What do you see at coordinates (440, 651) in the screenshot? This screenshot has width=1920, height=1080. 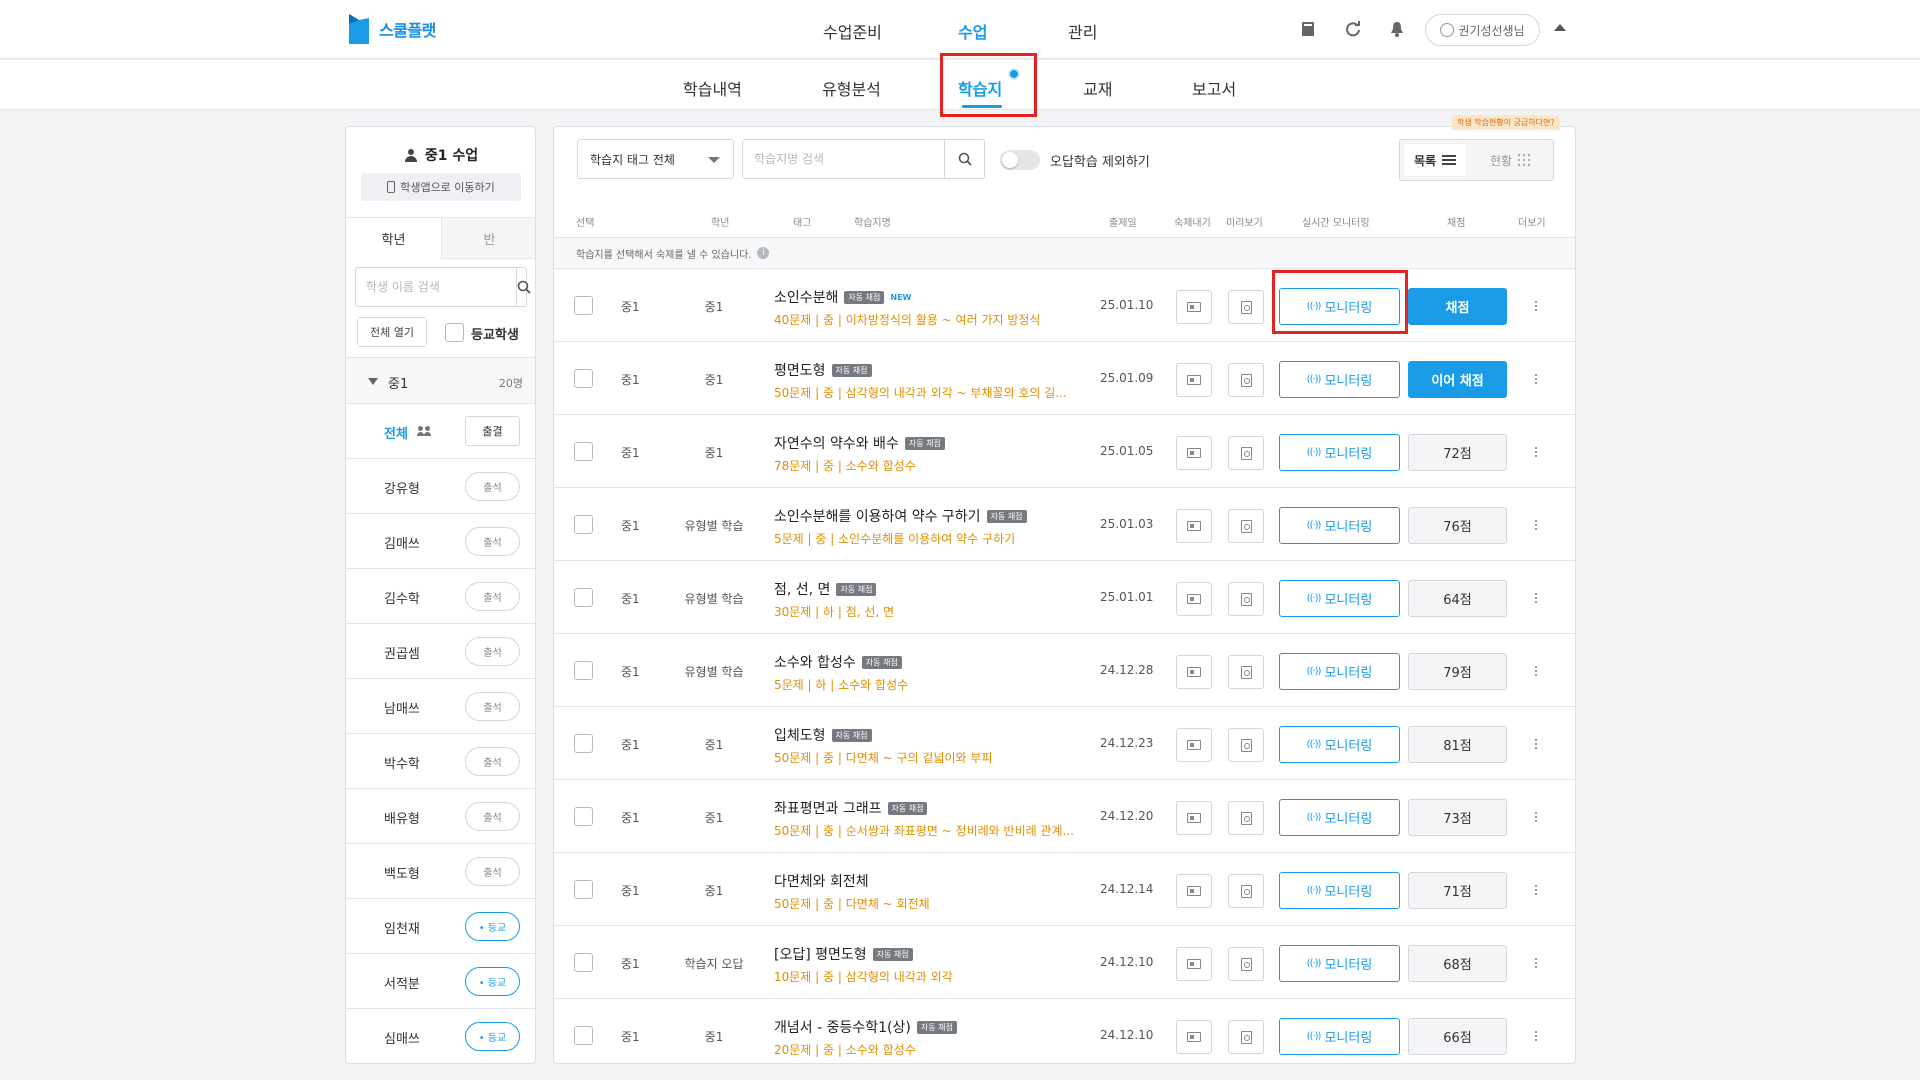 I see `student-row: 권곱셈 출석` at bounding box center [440, 651].